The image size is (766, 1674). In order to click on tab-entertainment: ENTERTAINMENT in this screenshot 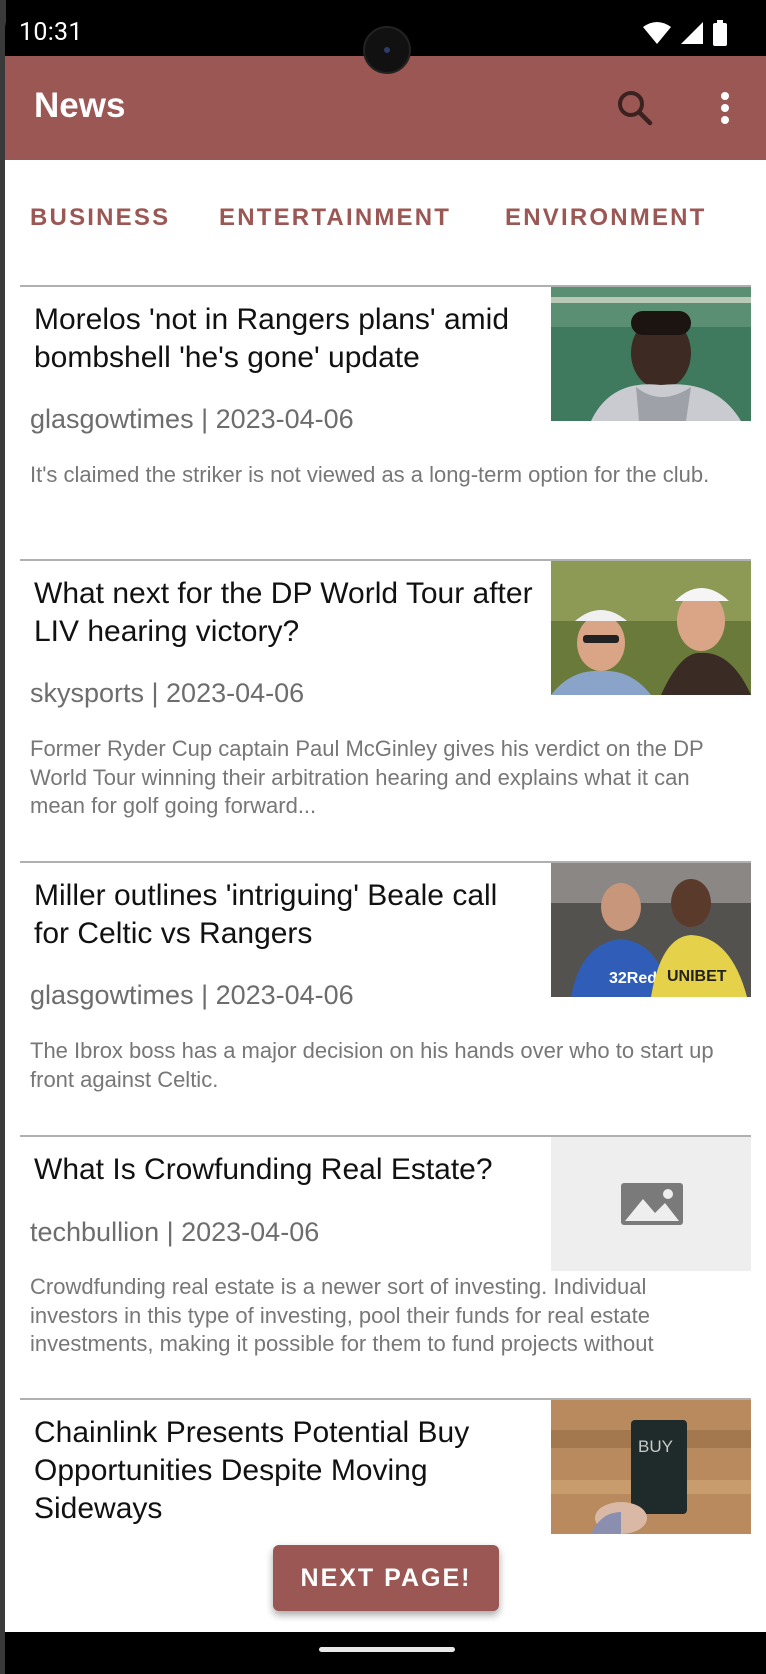, I will do `click(335, 218)`.